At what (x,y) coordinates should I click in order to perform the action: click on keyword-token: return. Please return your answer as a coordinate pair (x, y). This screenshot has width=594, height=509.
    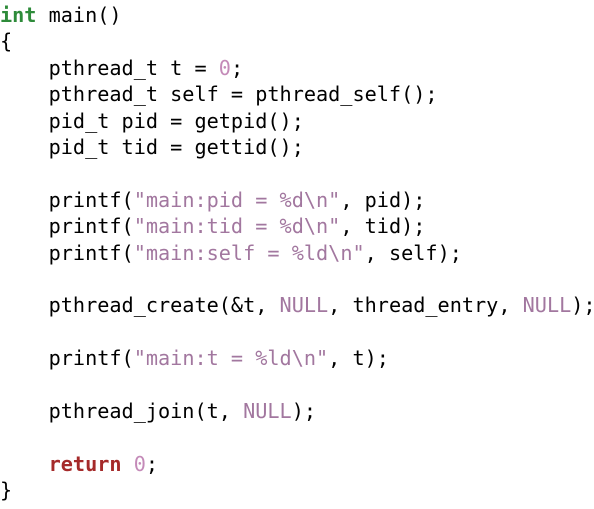
    Looking at the image, I should click on (85, 463).